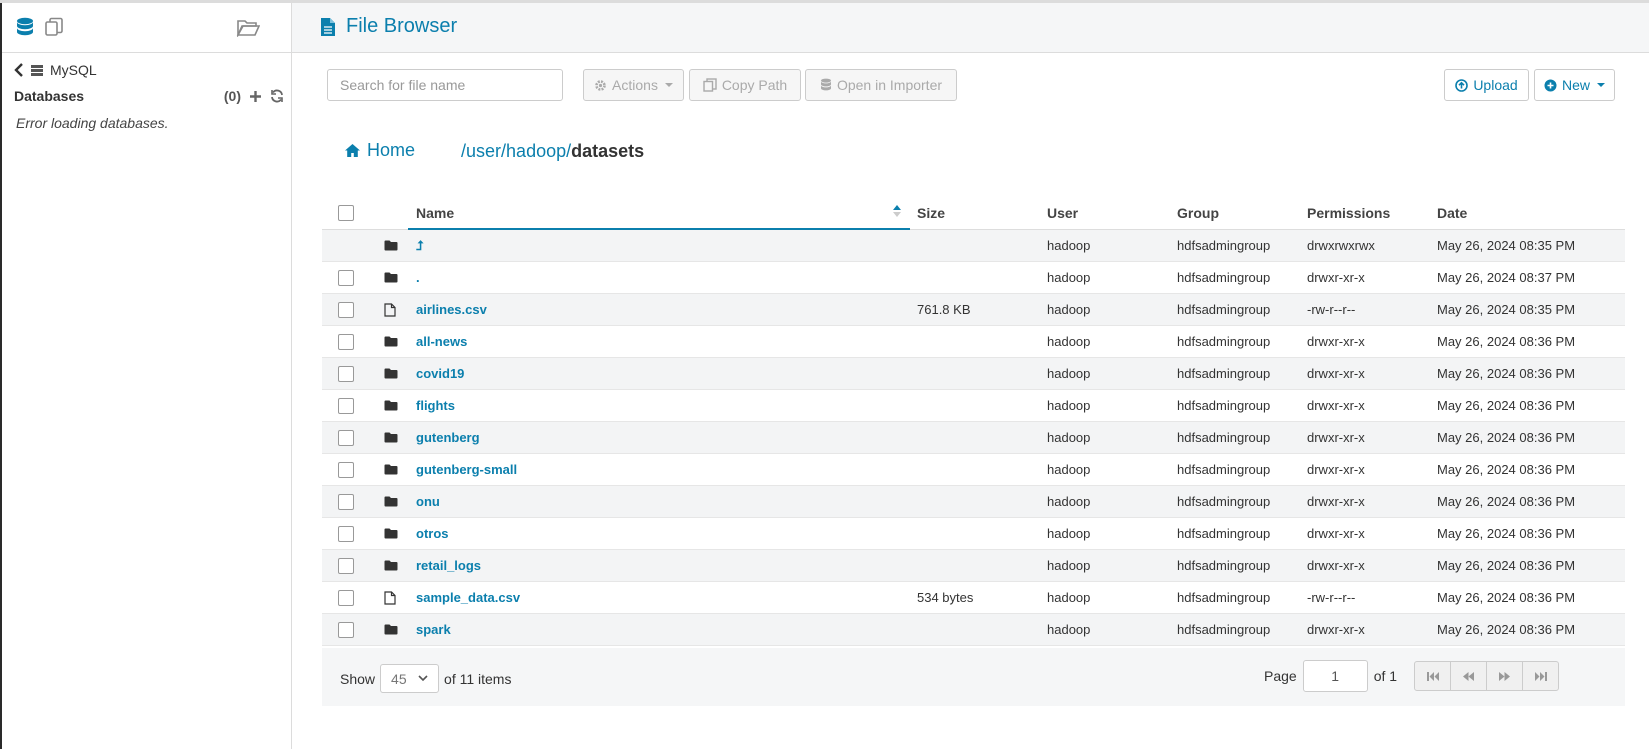  I want to click on last-page-button, so click(1541, 676).